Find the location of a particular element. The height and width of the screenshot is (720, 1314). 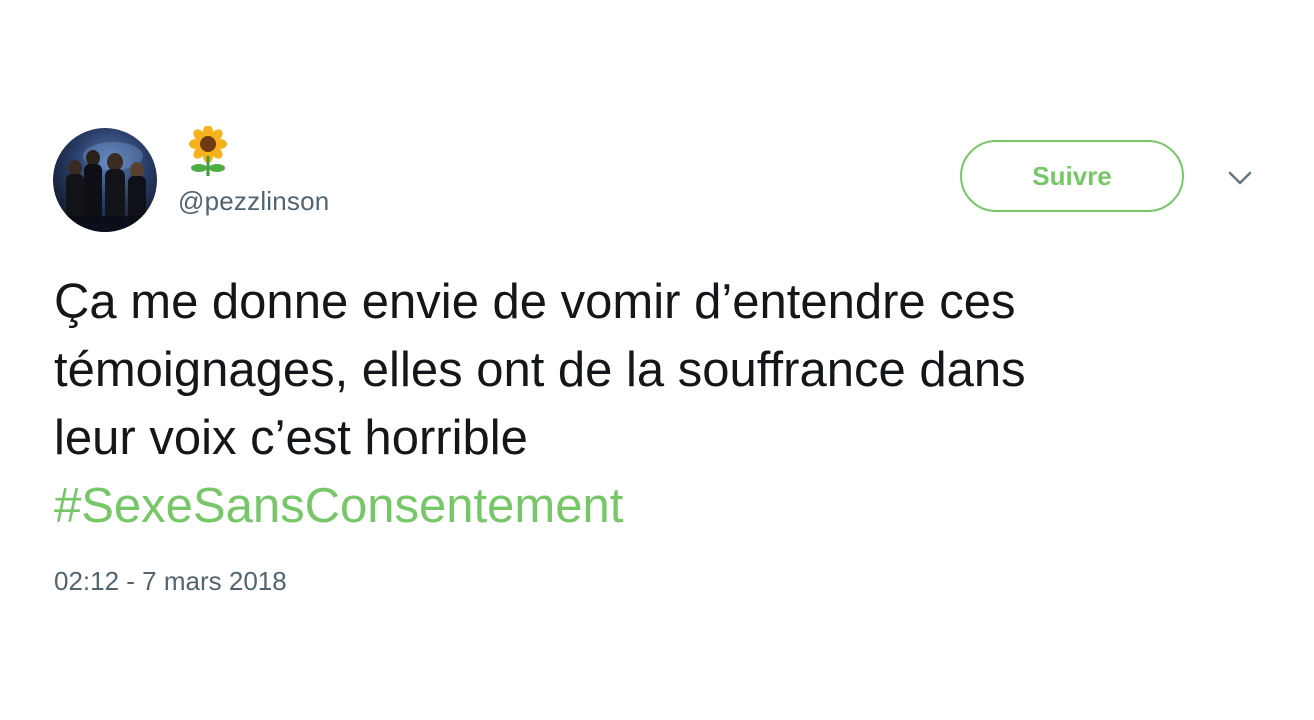

avatar is located at coordinates (105, 180).